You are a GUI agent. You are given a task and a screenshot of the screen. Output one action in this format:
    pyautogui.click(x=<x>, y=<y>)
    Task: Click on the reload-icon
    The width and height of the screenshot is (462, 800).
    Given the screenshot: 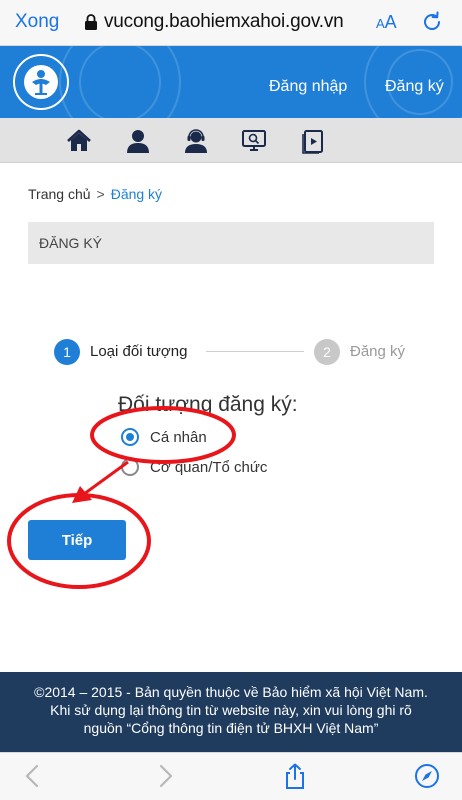 What is the action you would take?
    pyautogui.click(x=432, y=22)
    